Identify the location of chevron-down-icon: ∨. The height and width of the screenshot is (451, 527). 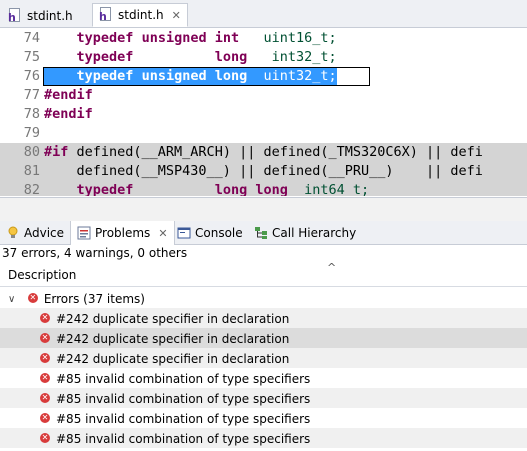
(14, 300).